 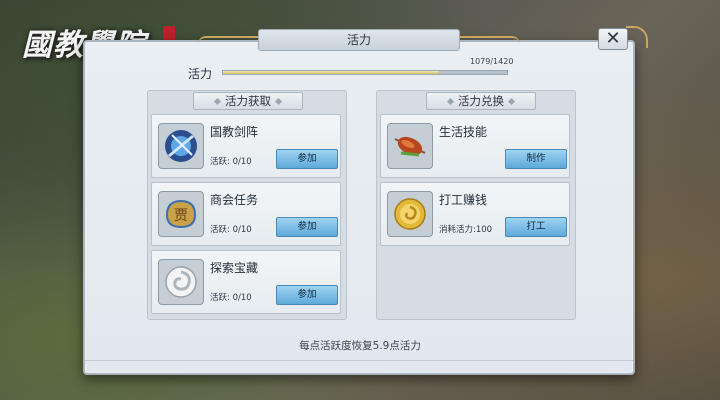 I want to click on sword-formation-icon, so click(x=181, y=146).